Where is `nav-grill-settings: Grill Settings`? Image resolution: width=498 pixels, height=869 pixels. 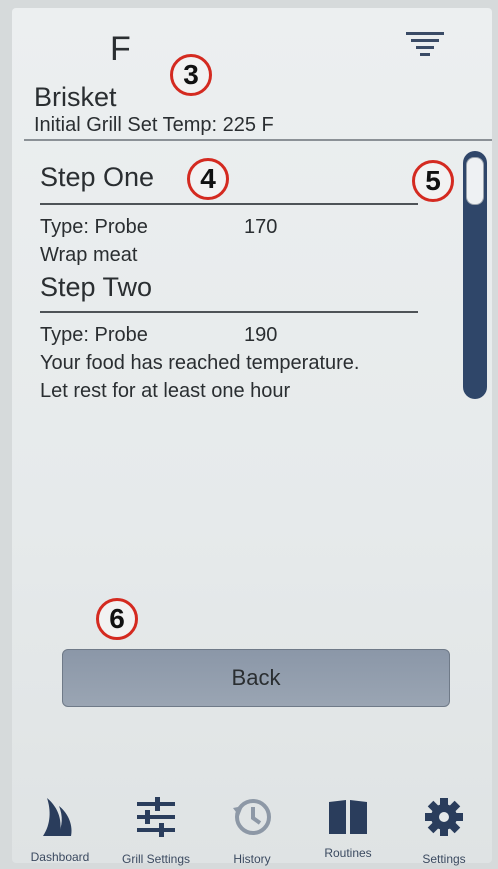
nav-grill-settings: Grill Settings is located at coordinates (156, 827).